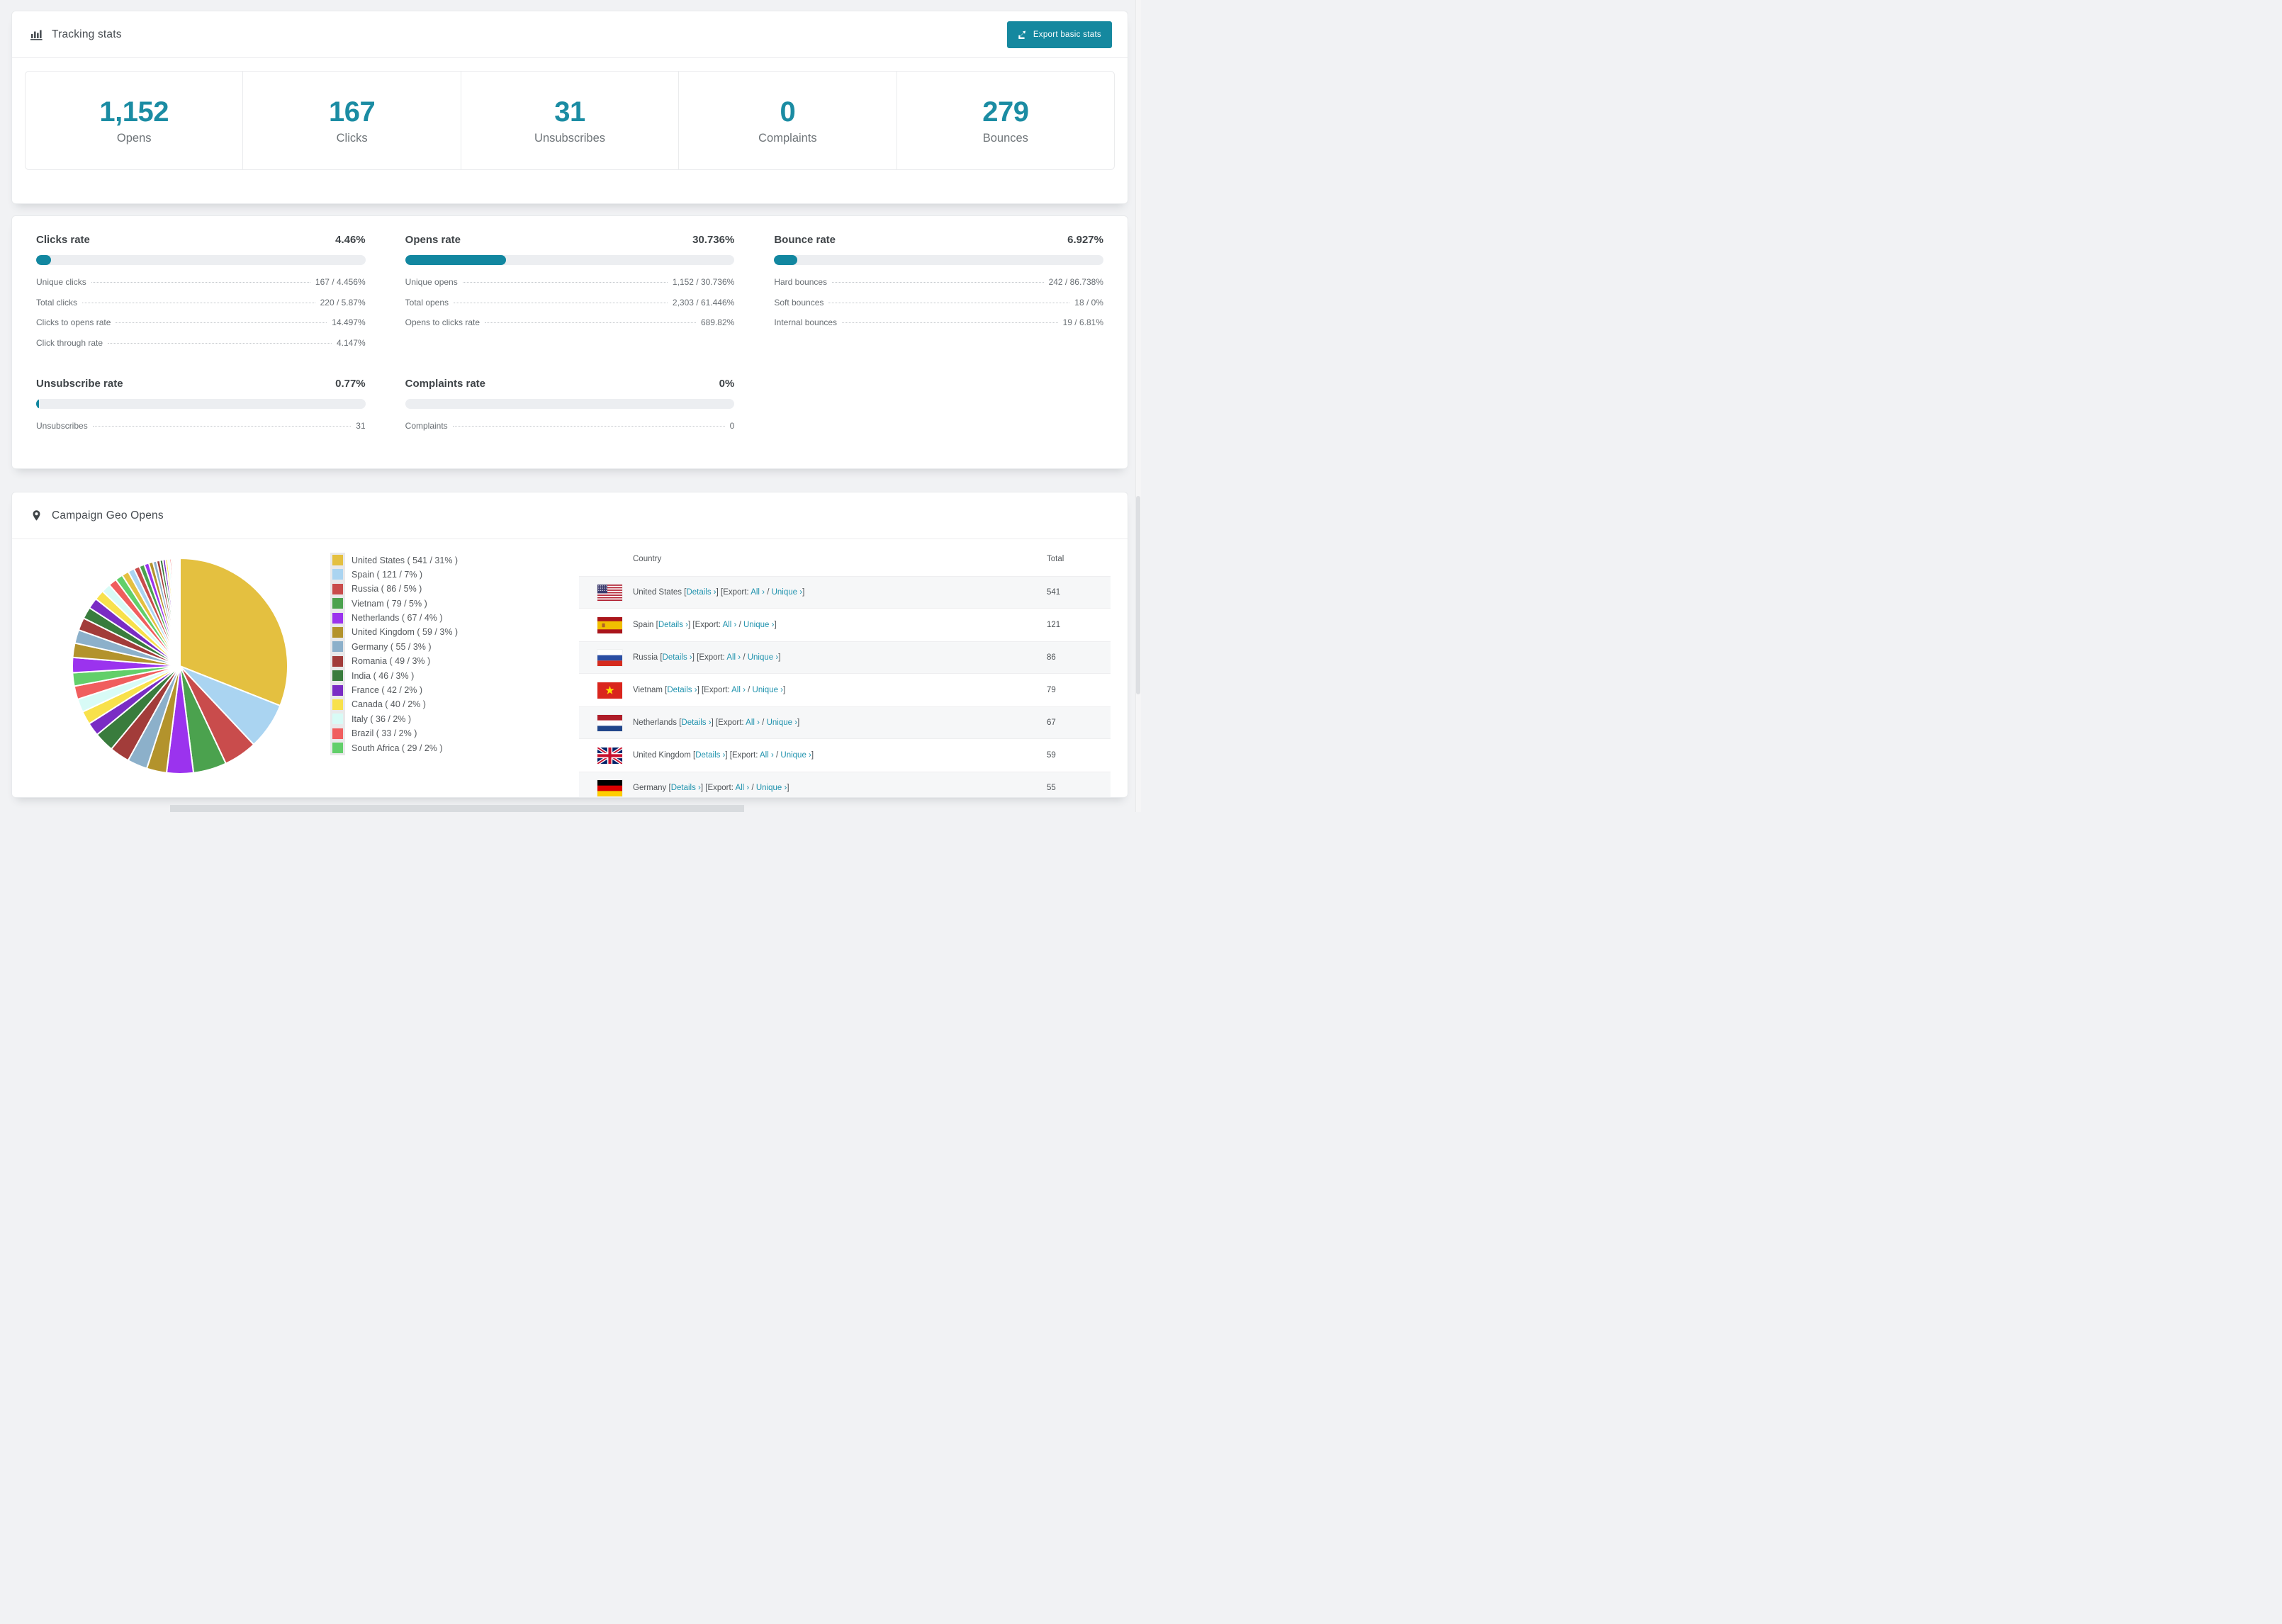 This screenshot has width=2282, height=1624. Describe the element at coordinates (1022, 35) in the screenshot. I see `export-icon` at that location.